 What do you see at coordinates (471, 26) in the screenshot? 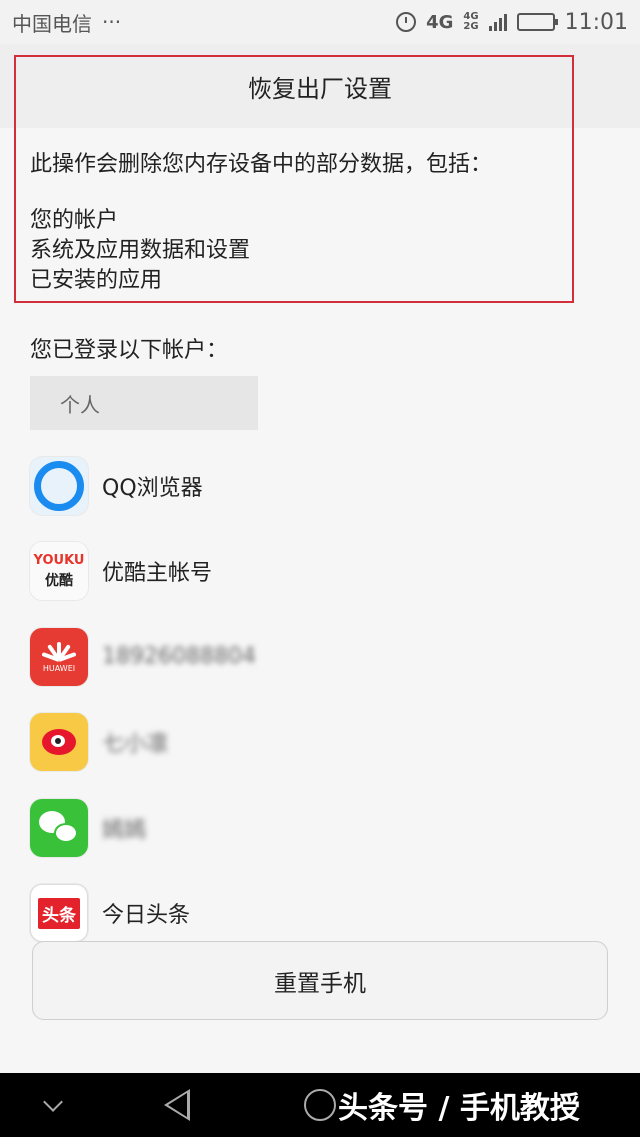
I see `network-2g-small: 2G` at bounding box center [471, 26].